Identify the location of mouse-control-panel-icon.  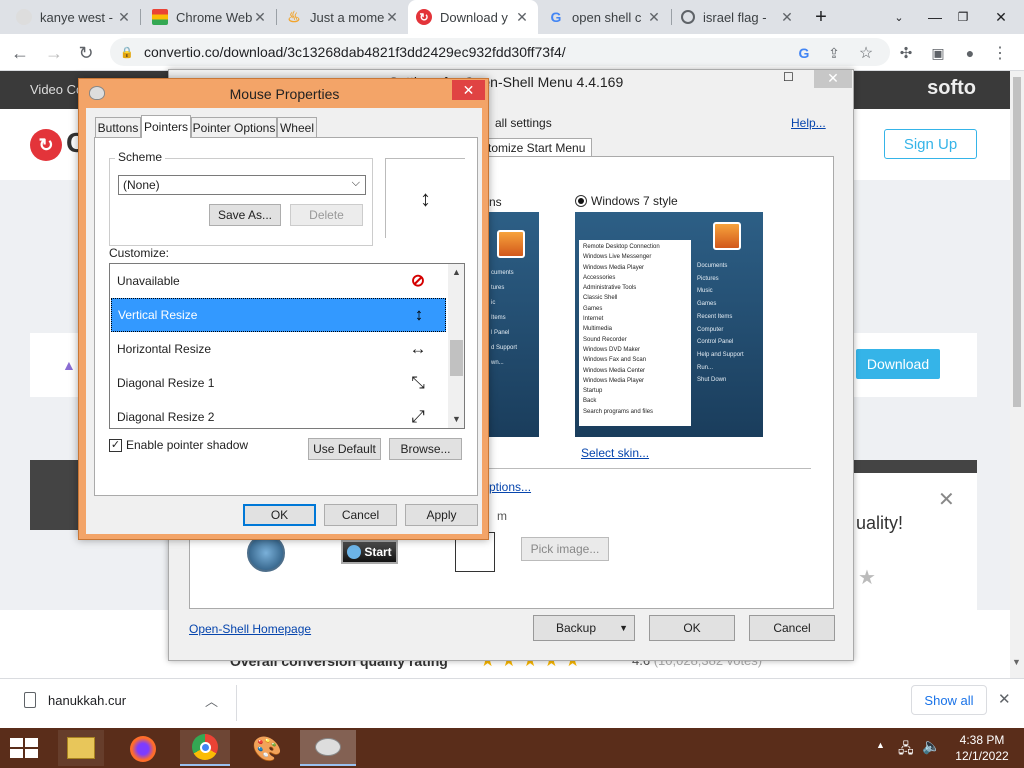
(328, 748).